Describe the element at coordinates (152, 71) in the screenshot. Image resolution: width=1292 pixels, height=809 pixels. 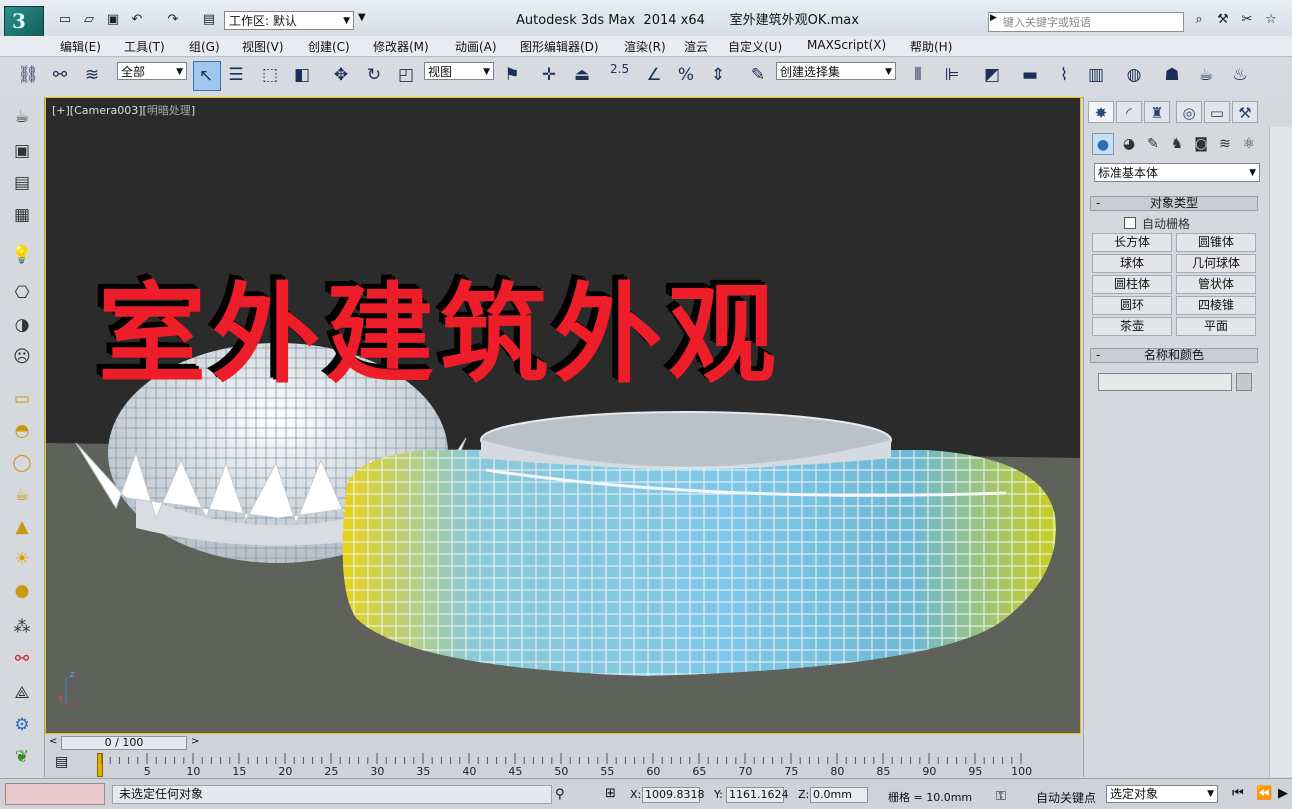
I see `selection-filter-dropdown: 全部 ▼` at that location.